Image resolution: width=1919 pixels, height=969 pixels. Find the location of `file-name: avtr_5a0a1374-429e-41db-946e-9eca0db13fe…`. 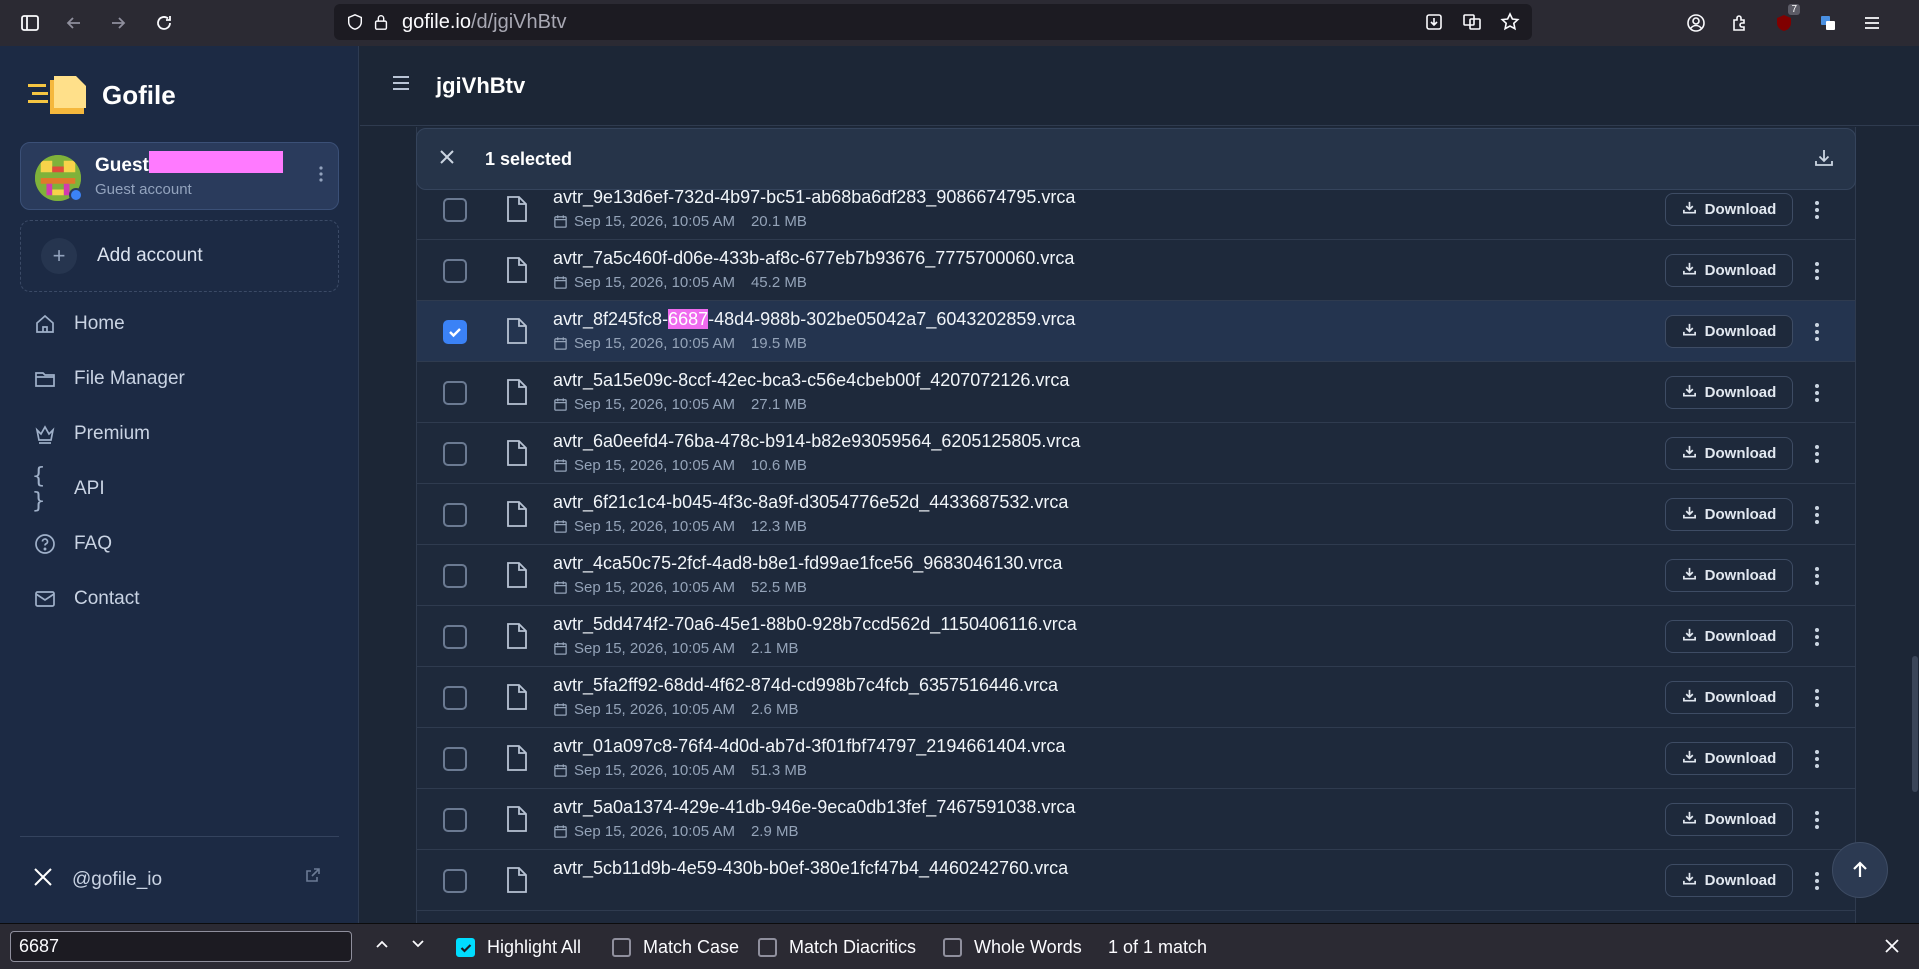

file-name: avtr_5a0a1374-429e-41db-946e-9eca0db13fe… is located at coordinates (814, 807).